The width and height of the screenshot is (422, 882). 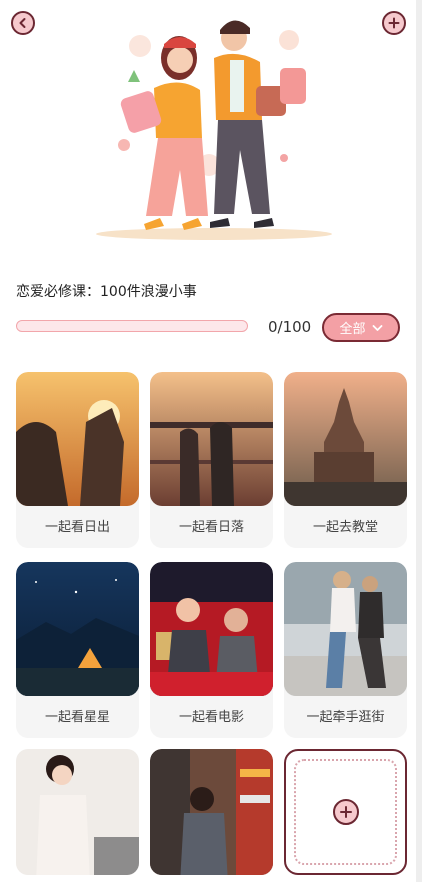 I want to click on card-shopping, so click(x=211, y=812).